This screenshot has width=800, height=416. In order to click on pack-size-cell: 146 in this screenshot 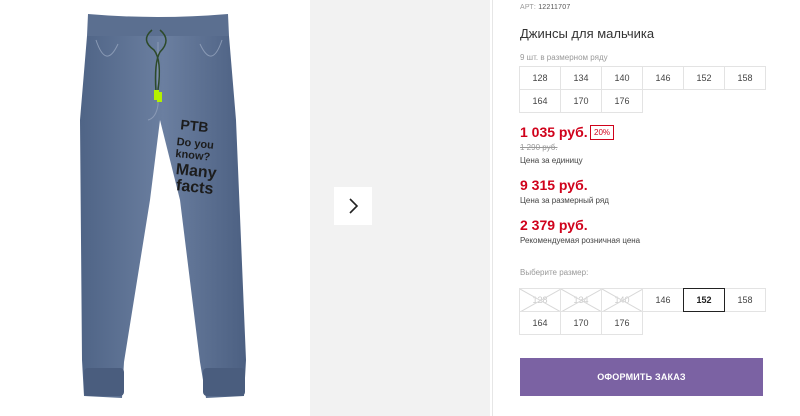, I will do `click(663, 78)`.